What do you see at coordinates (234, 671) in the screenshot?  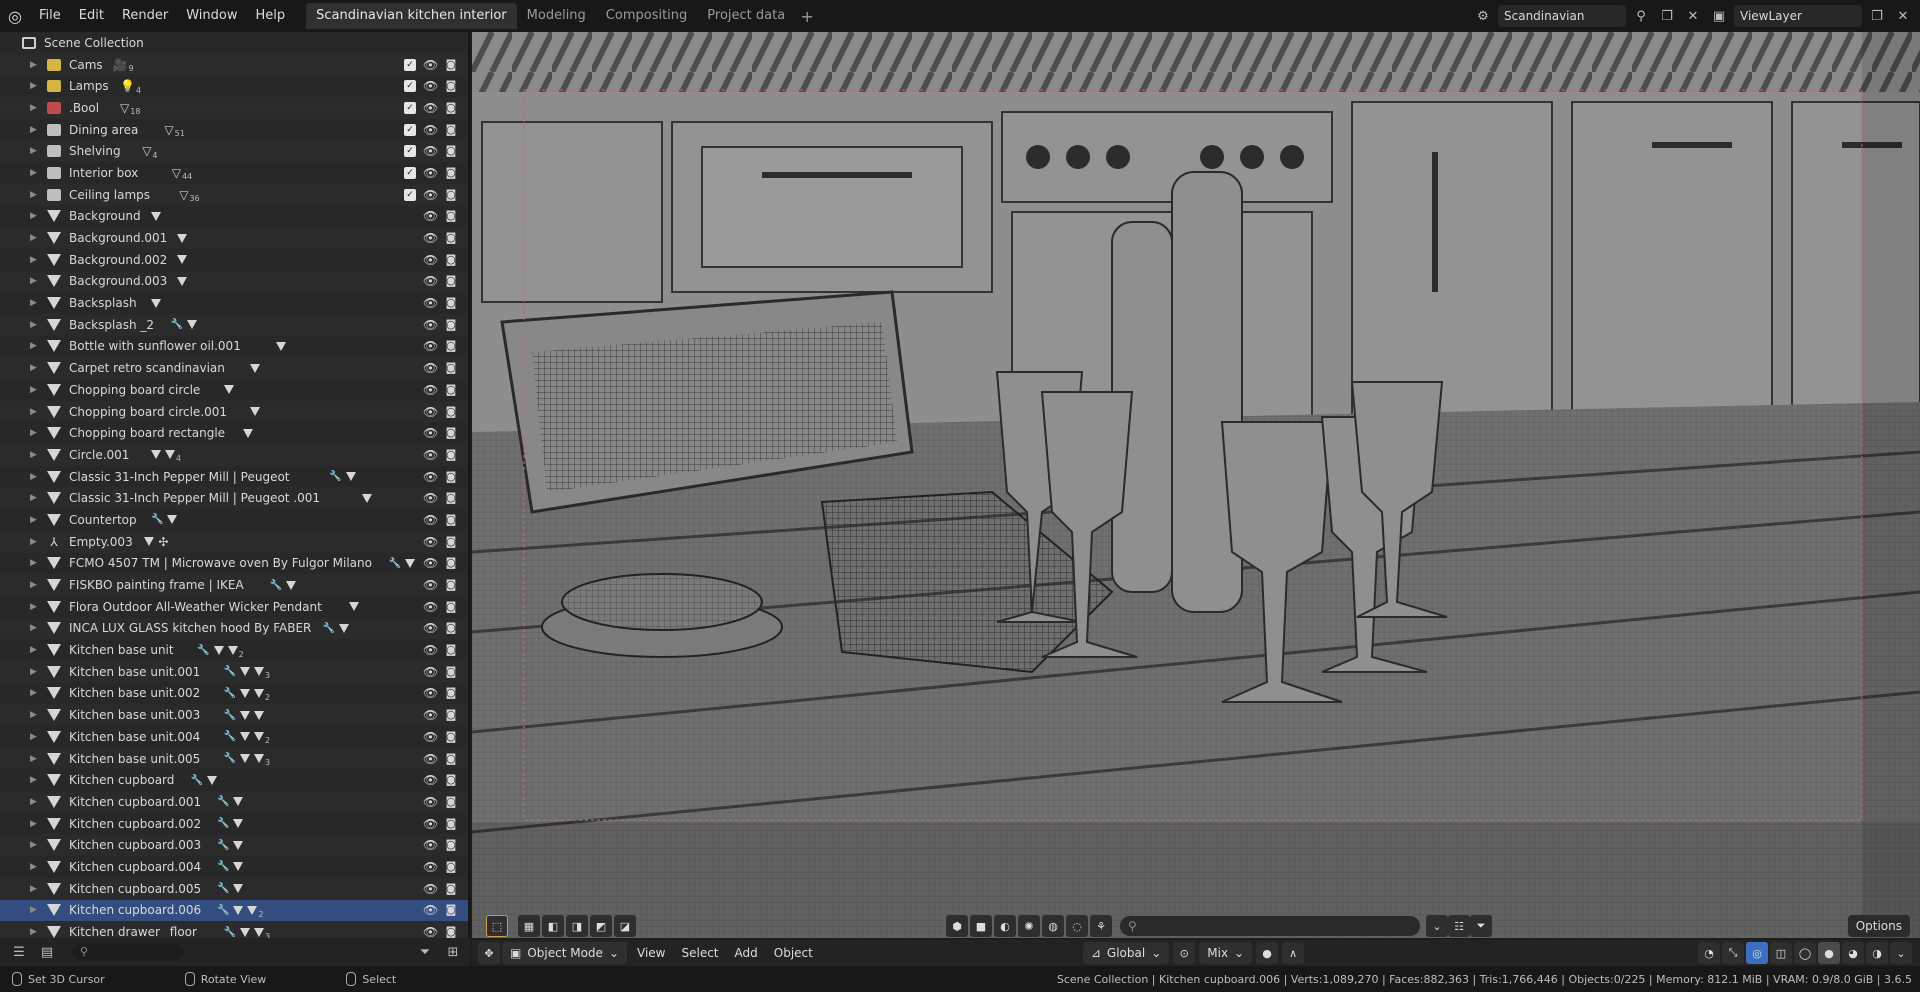 I see `outliner-object-row: ▶ Kitchen base unit.001 🔧 3 👁 ◙` at bounding box center [234, 671].